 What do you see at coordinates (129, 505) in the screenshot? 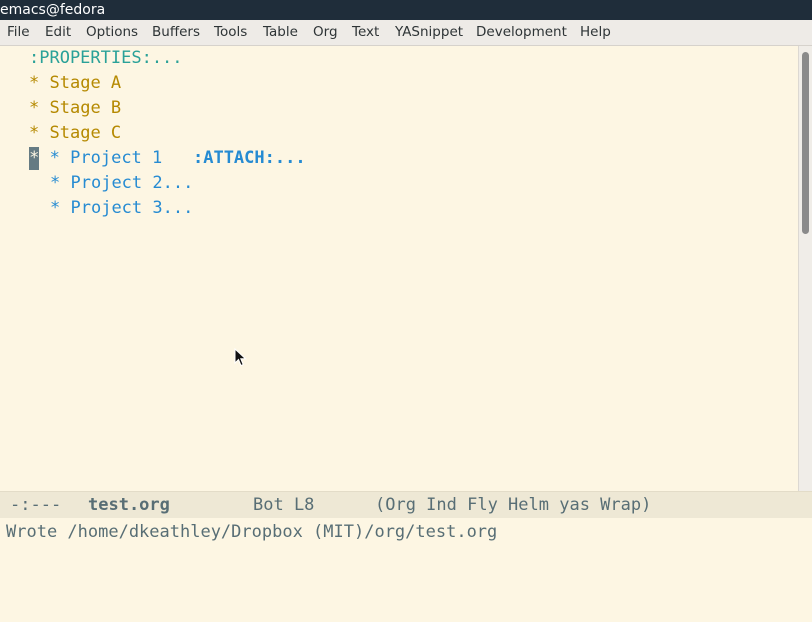
I see `modeline-buffer-name: test.org` at bounding box center [129, 505].